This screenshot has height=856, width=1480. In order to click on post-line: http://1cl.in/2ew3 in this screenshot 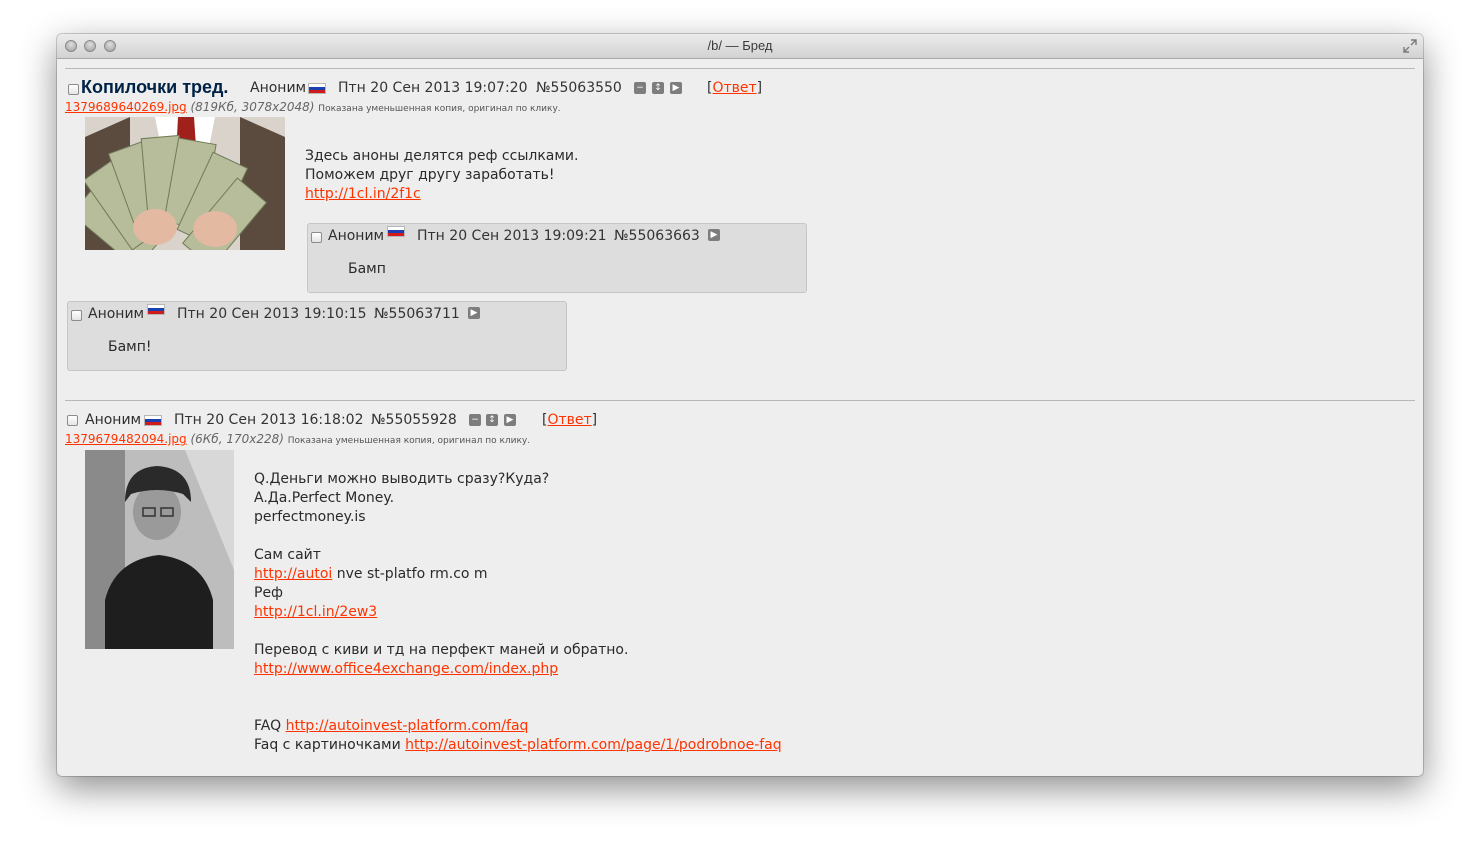, I will do `click(518, 612)`.